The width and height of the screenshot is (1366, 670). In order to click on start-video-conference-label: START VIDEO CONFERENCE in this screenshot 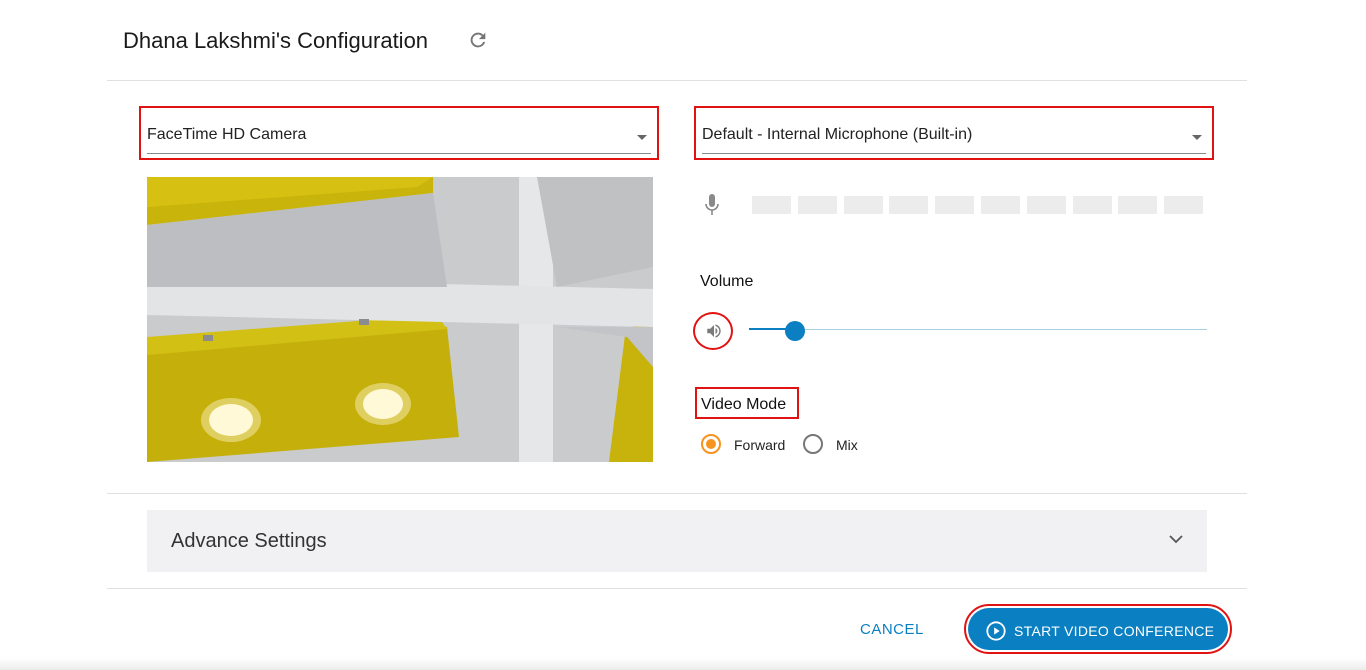, I will do `click(1114, 631)`.